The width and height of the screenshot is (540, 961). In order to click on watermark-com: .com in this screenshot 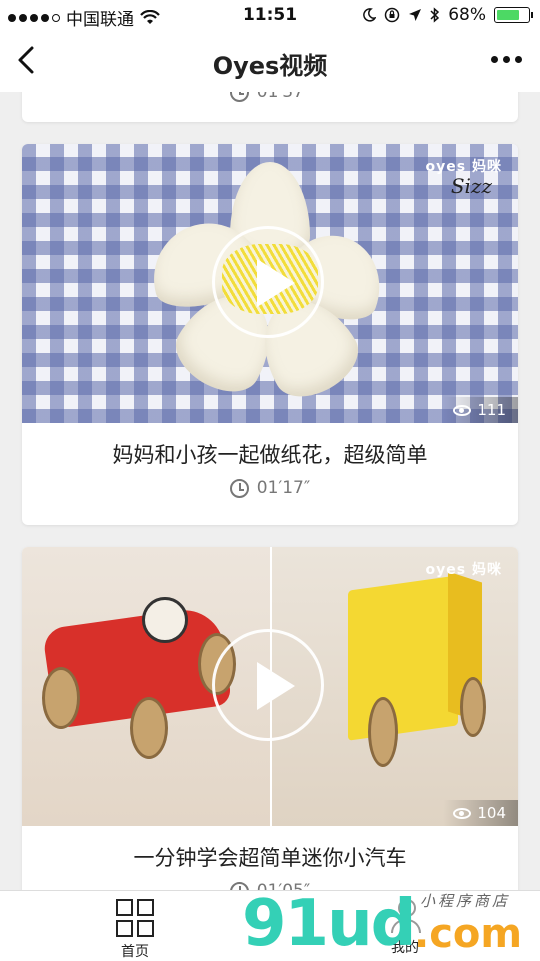, I will do `click(468, 934)`.